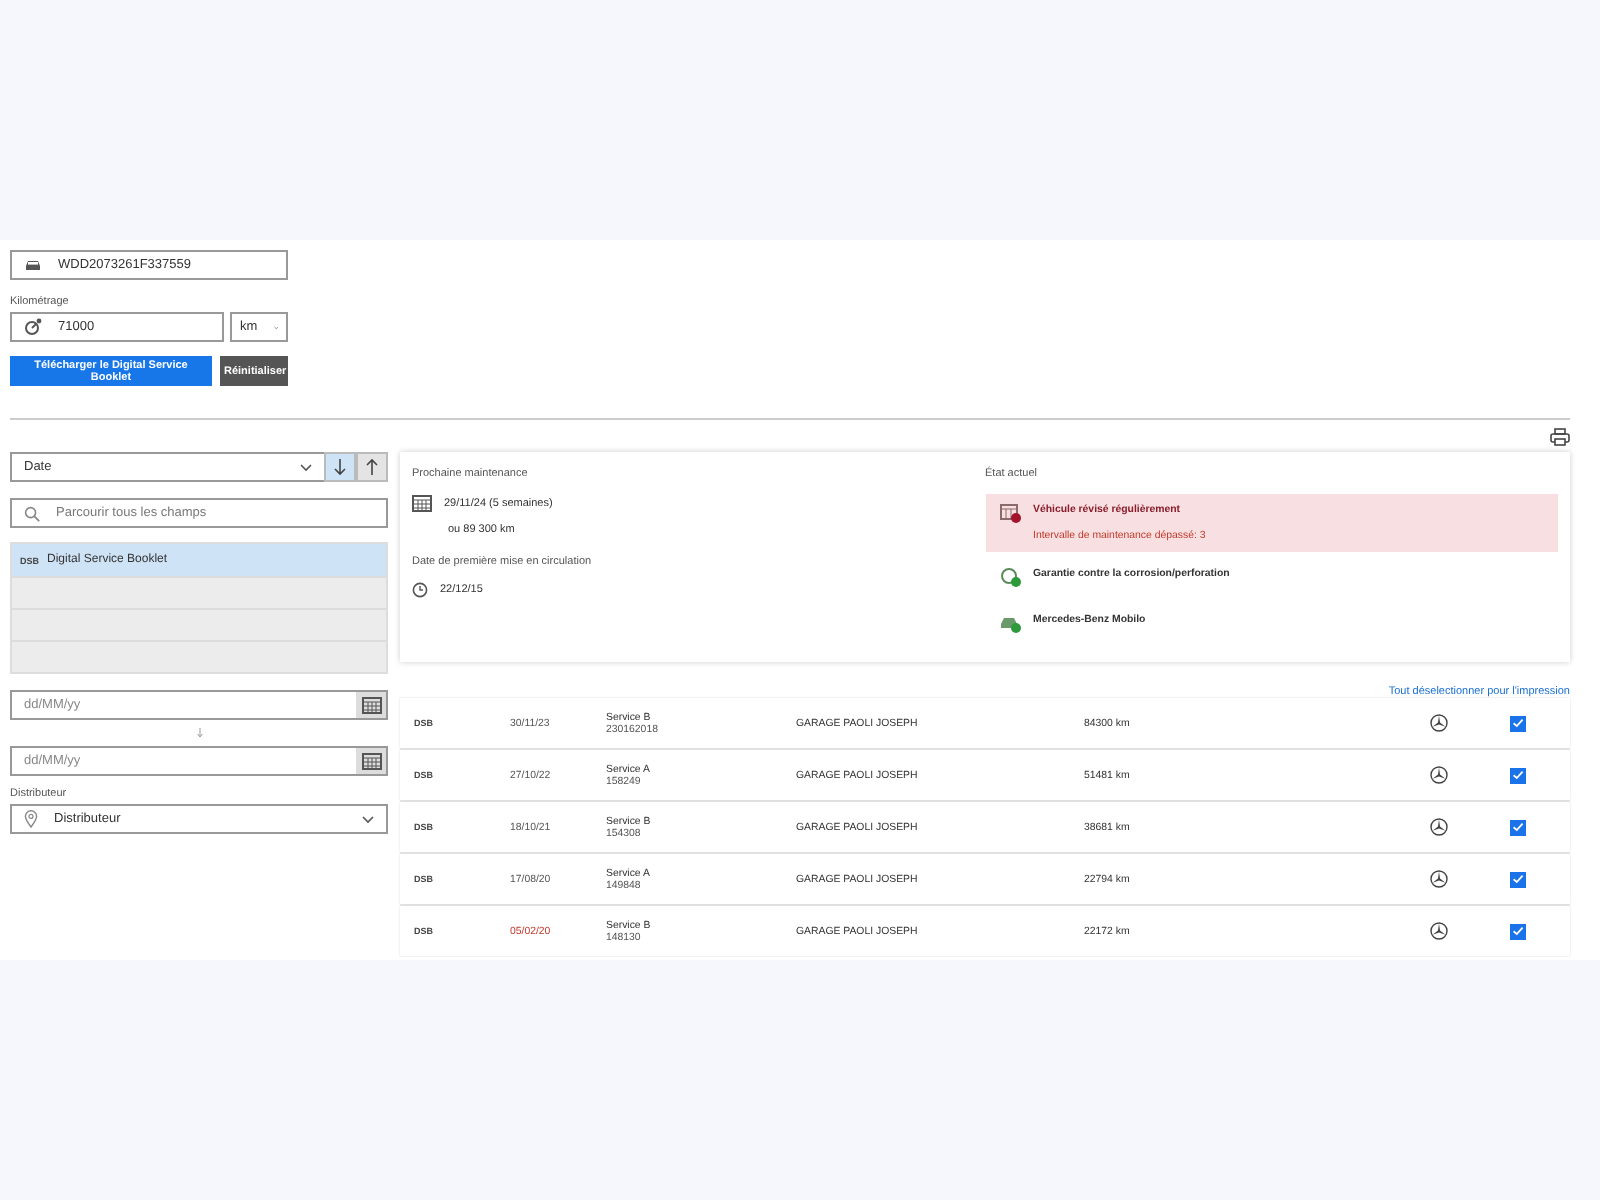 The image size is (1600, 1200). I want to click on arrow-up-icon, so click(372, 467).